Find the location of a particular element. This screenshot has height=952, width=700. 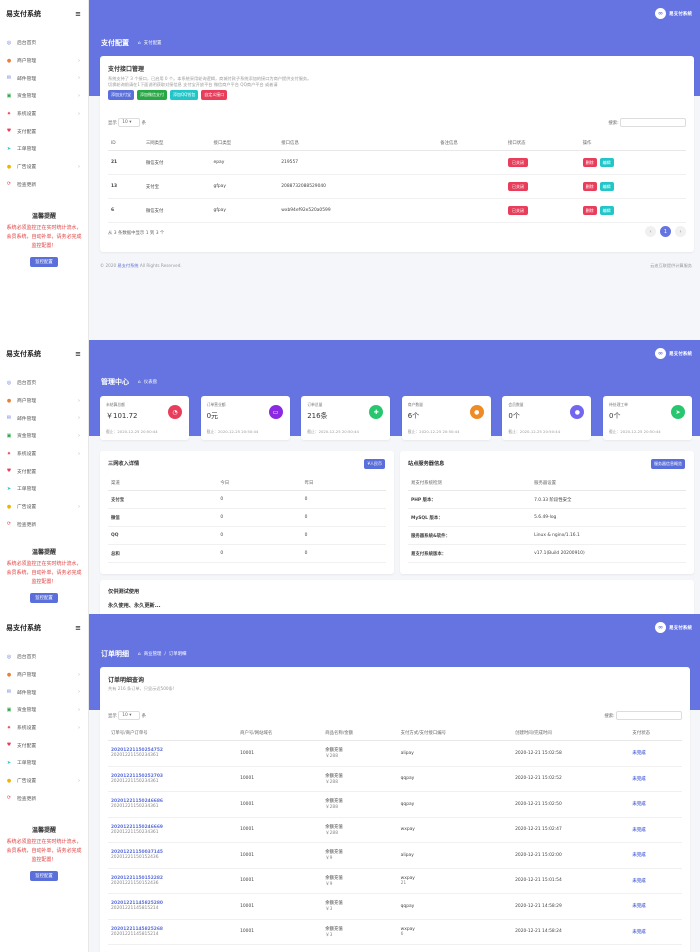

add-interface-button: 添加微信支付 is located at coordinates (152, 95).